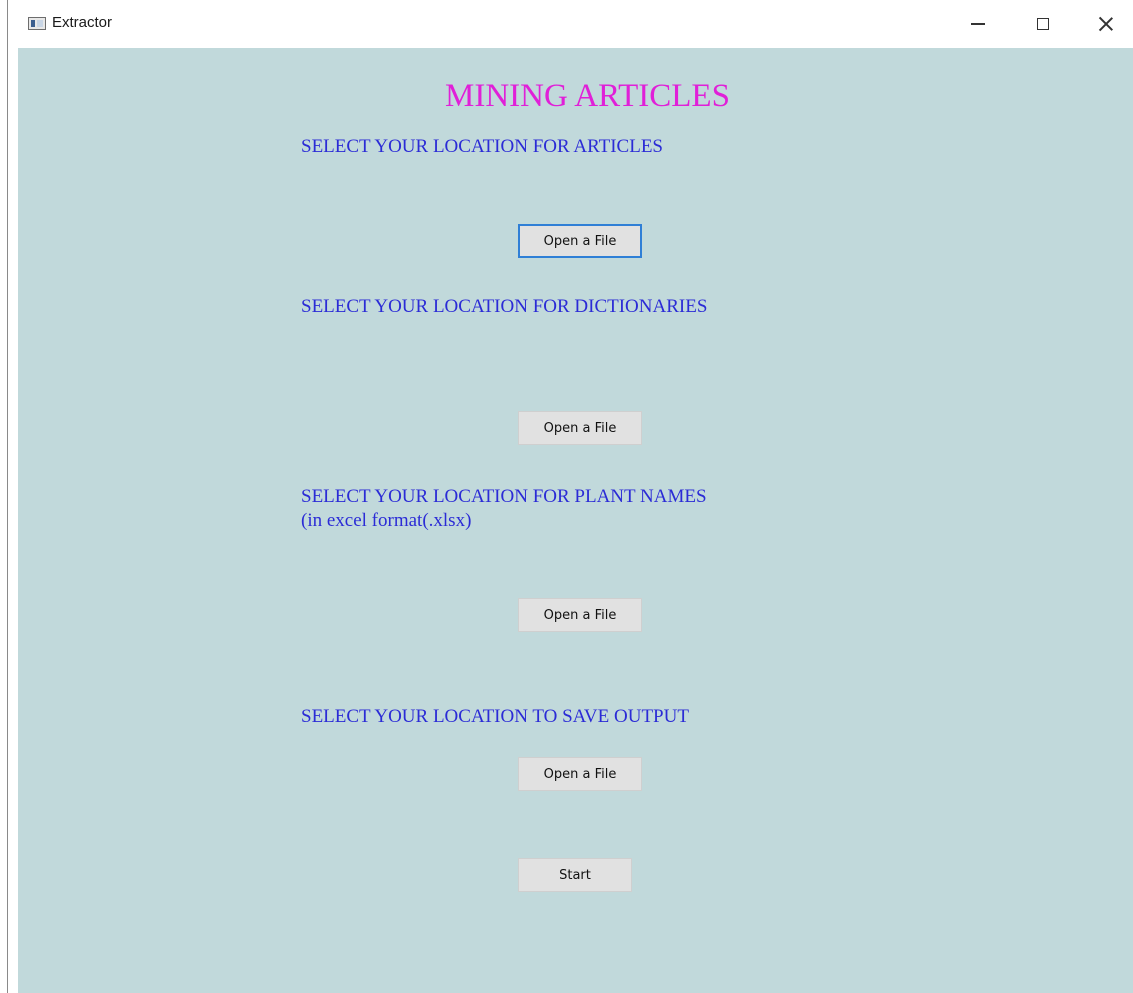 The width and height of the screenshot is (1133, 993). I want to click on open-dictionaries-file-button: Open a File, so click(580, 428).